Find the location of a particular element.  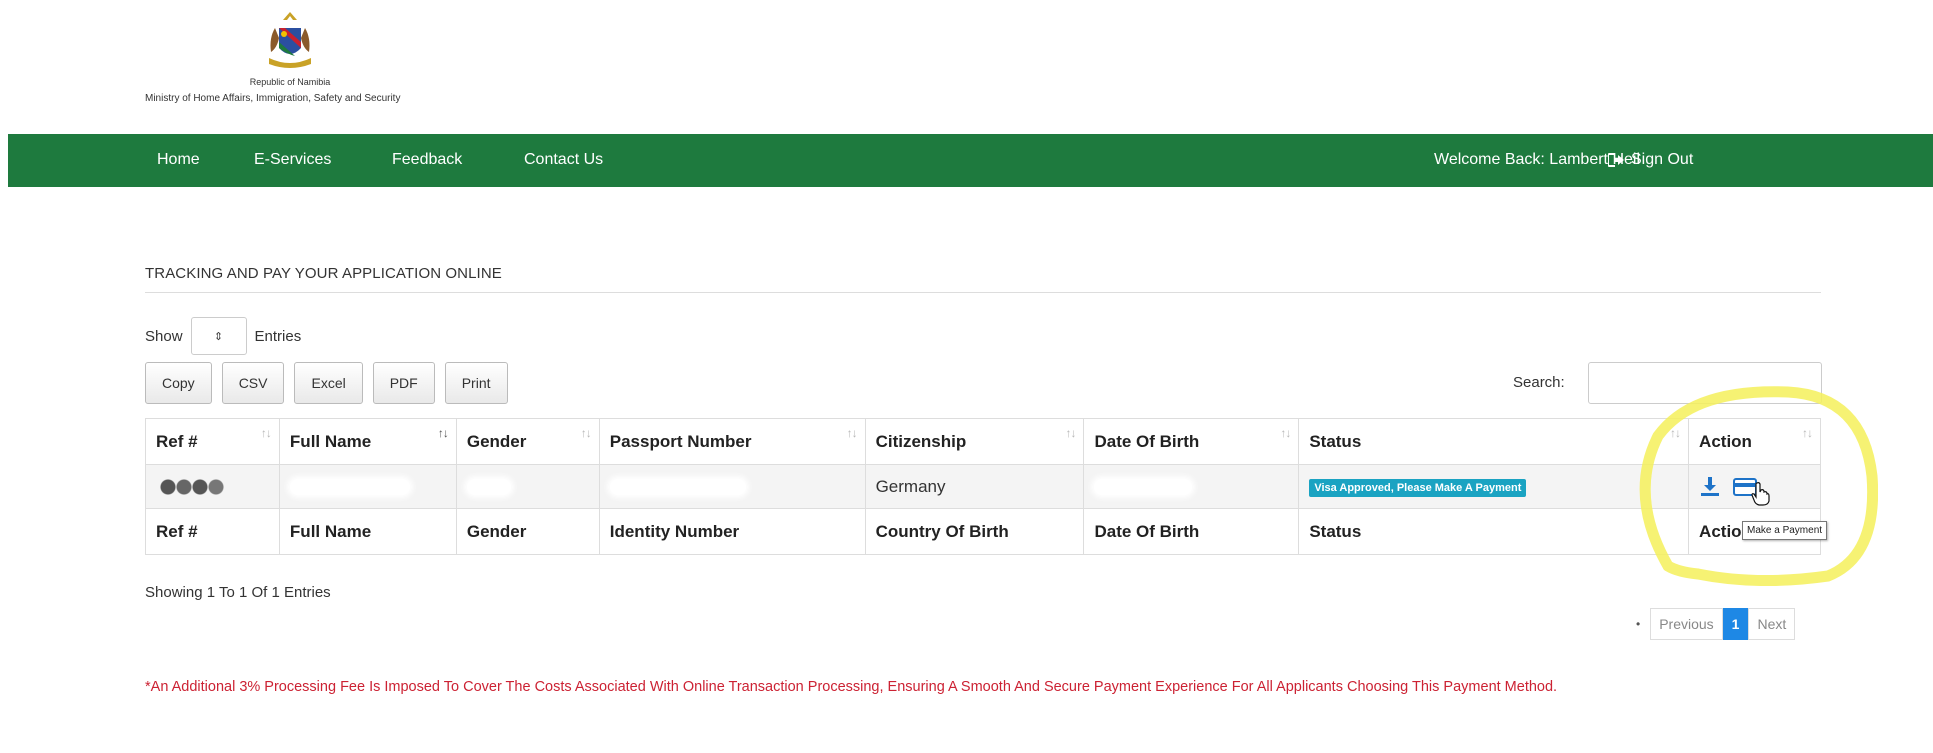

foot-date-of-birth: Date Of Birth is located at coordinates (1191, 531).